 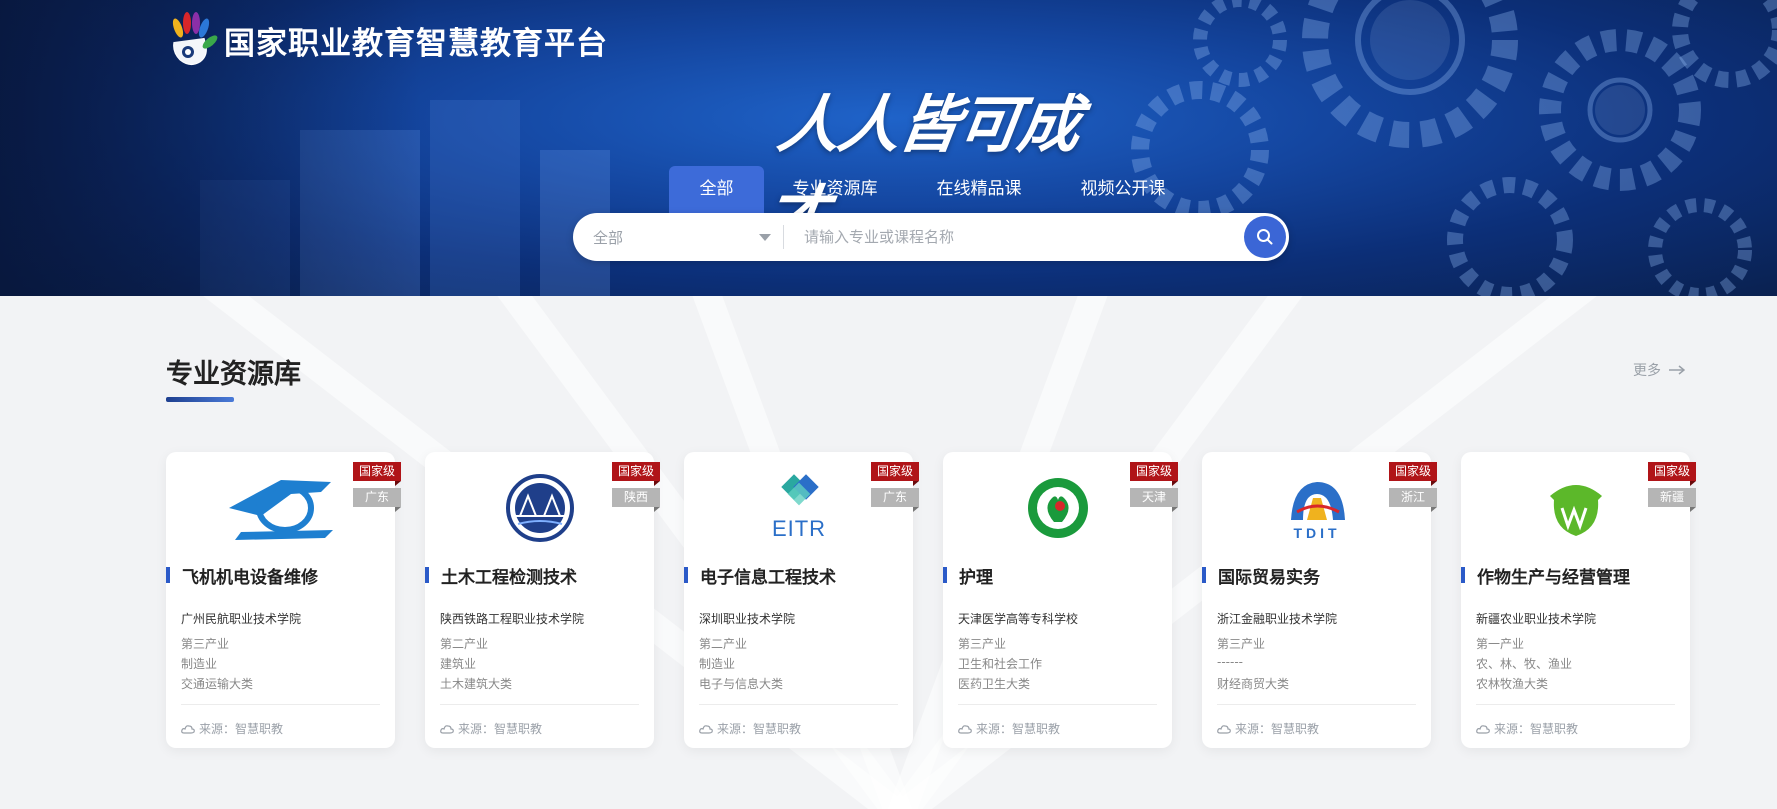 I want to click on site-logo: 国家职业教育智慧教育平台, so click(x=387, y=40).